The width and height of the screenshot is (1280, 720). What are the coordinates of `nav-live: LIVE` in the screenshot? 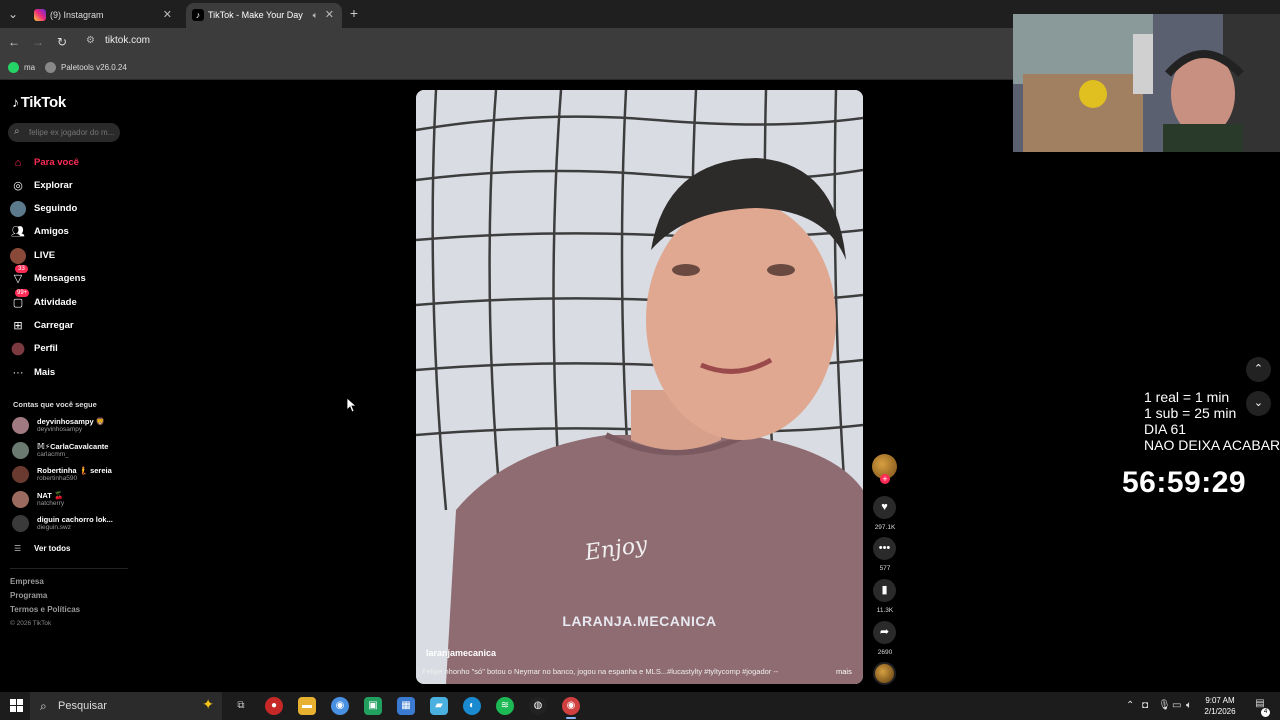 It's located at (70, 256).